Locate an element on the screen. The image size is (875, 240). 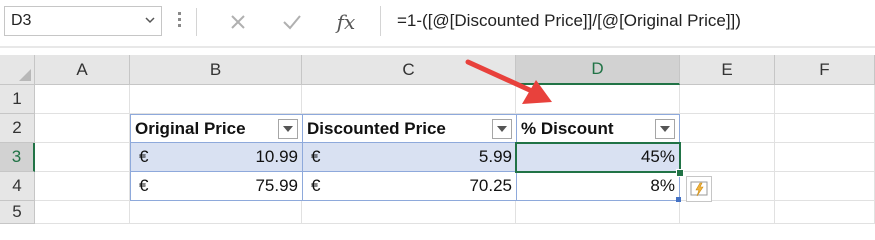
original-price-value: 10.99 is located at coordinates (276, 156).